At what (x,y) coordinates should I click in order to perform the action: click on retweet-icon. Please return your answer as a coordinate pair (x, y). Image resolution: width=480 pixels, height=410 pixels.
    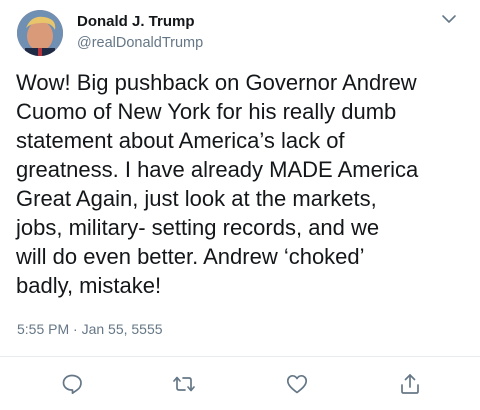
    Looking at the image, I should click on (184, 384).